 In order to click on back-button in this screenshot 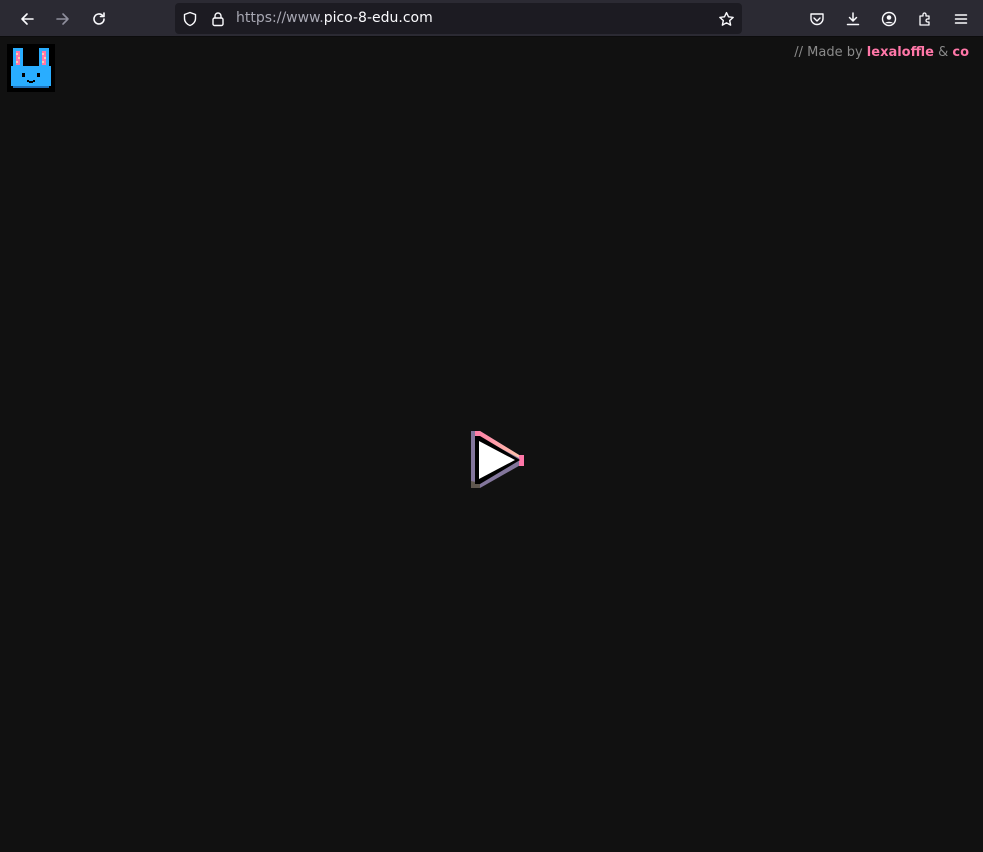, I will do `click(27, 19)`.